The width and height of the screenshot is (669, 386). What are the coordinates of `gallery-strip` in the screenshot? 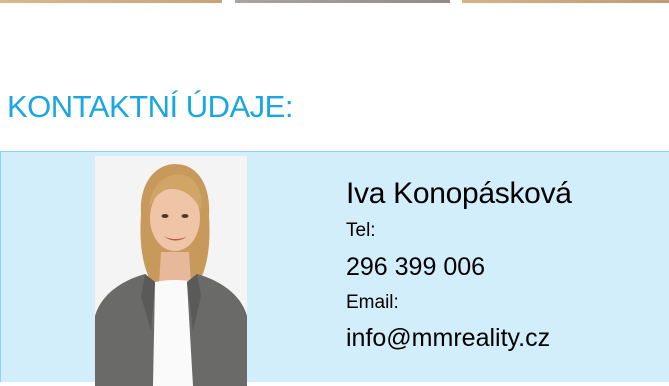 It's located at (334, 1).